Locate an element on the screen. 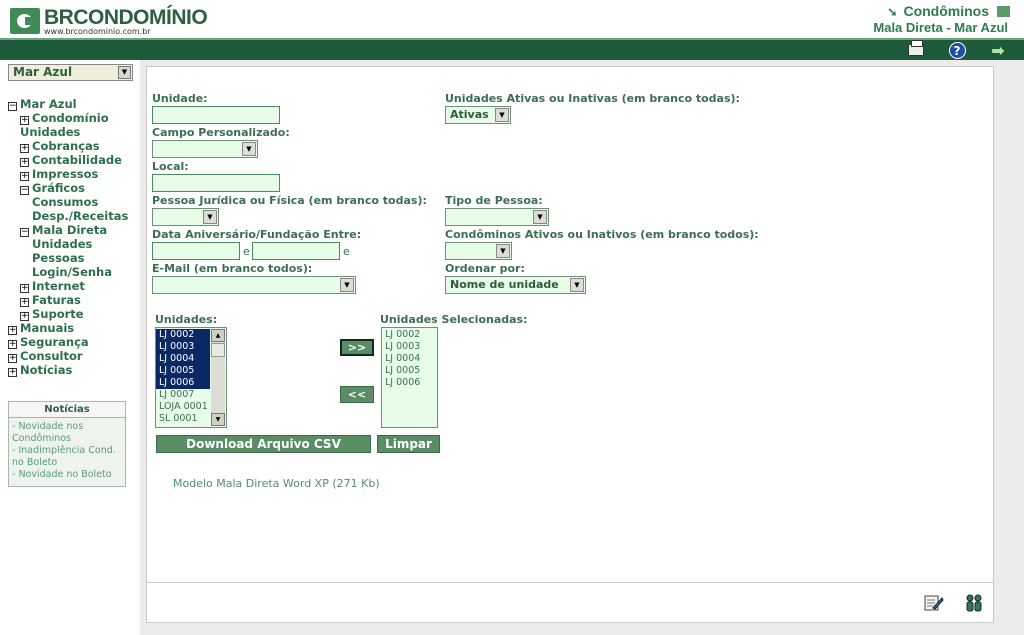  sidebar-item: + Notícias is located at coordinates (68, 370).